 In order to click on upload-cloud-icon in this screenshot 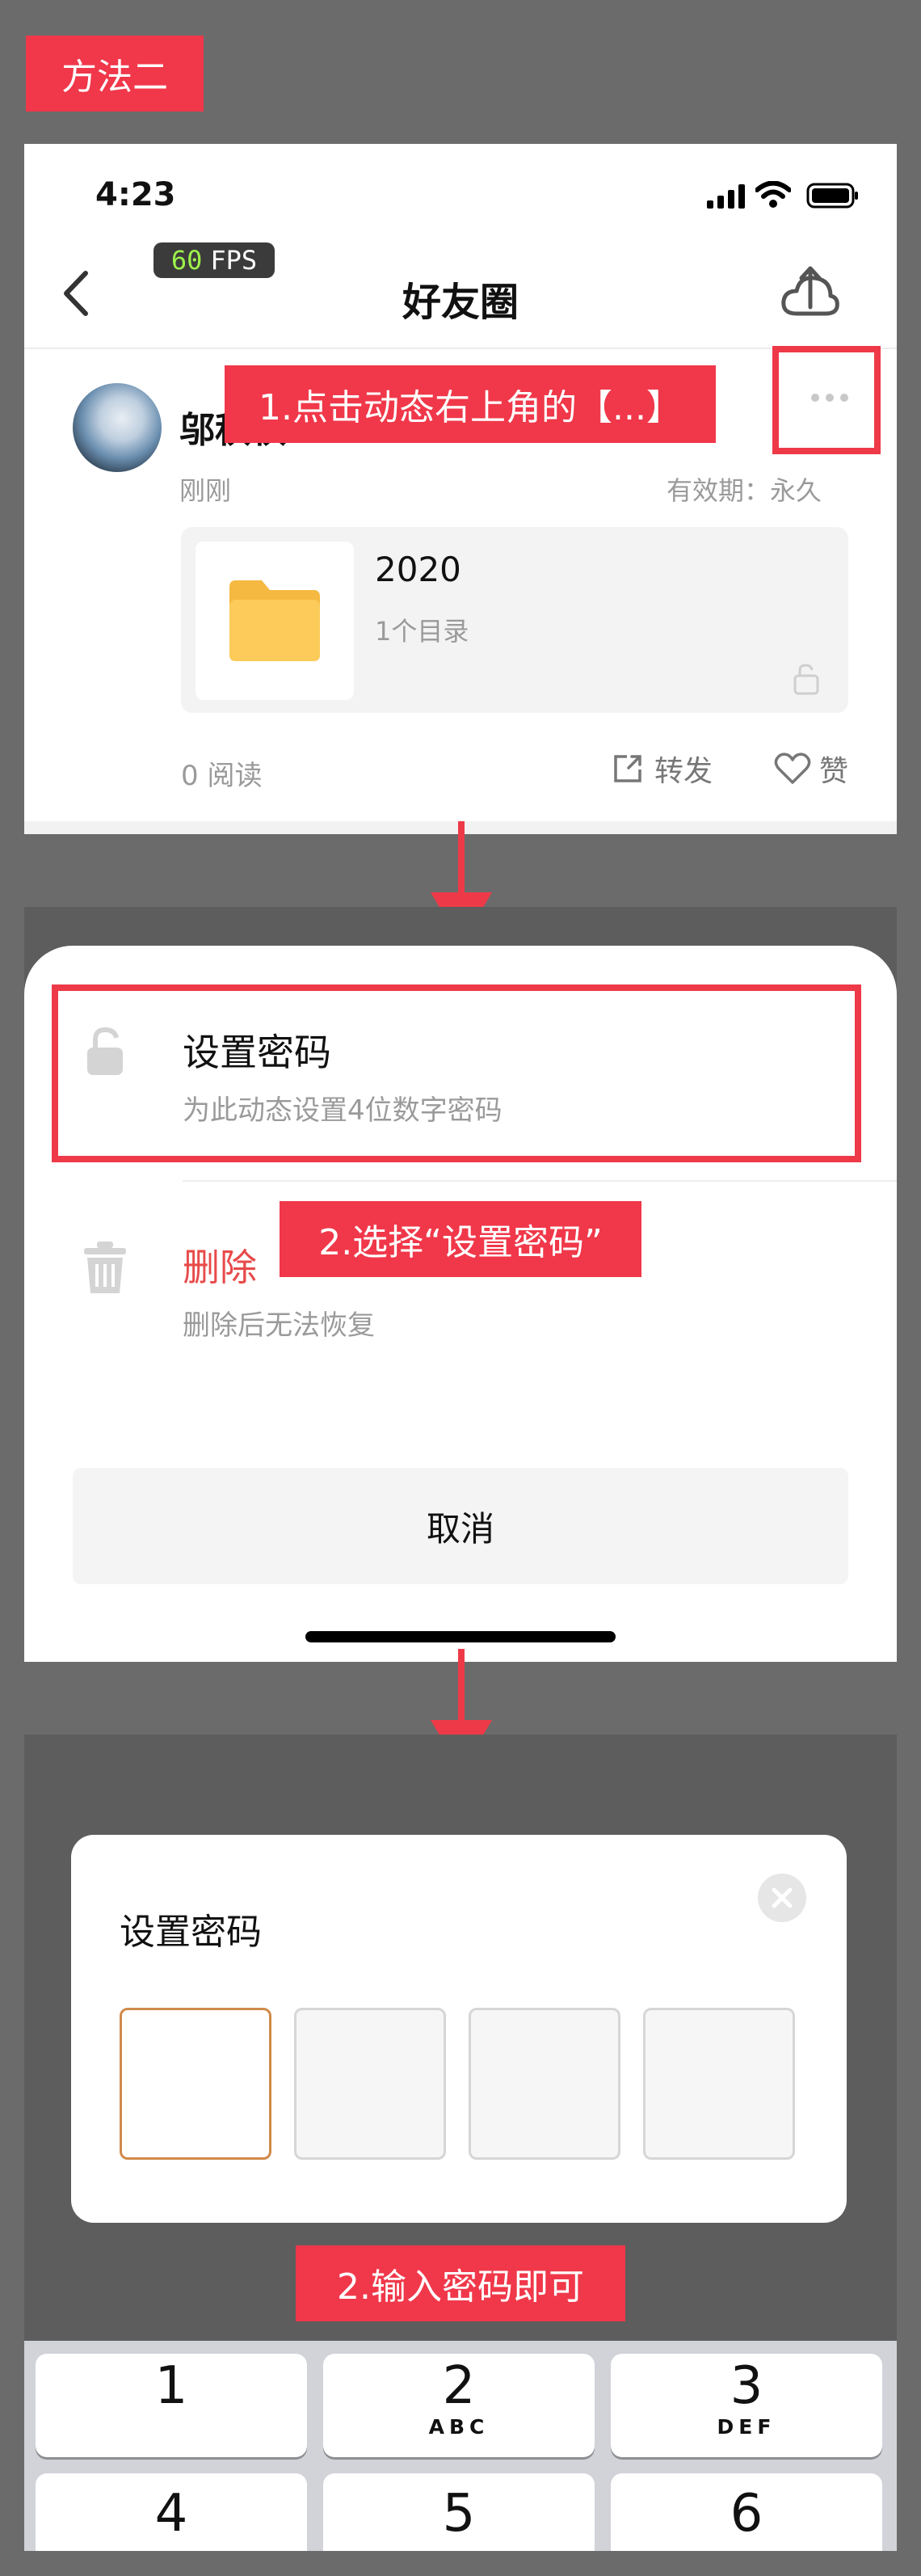, I will do `click(810, 293)`.